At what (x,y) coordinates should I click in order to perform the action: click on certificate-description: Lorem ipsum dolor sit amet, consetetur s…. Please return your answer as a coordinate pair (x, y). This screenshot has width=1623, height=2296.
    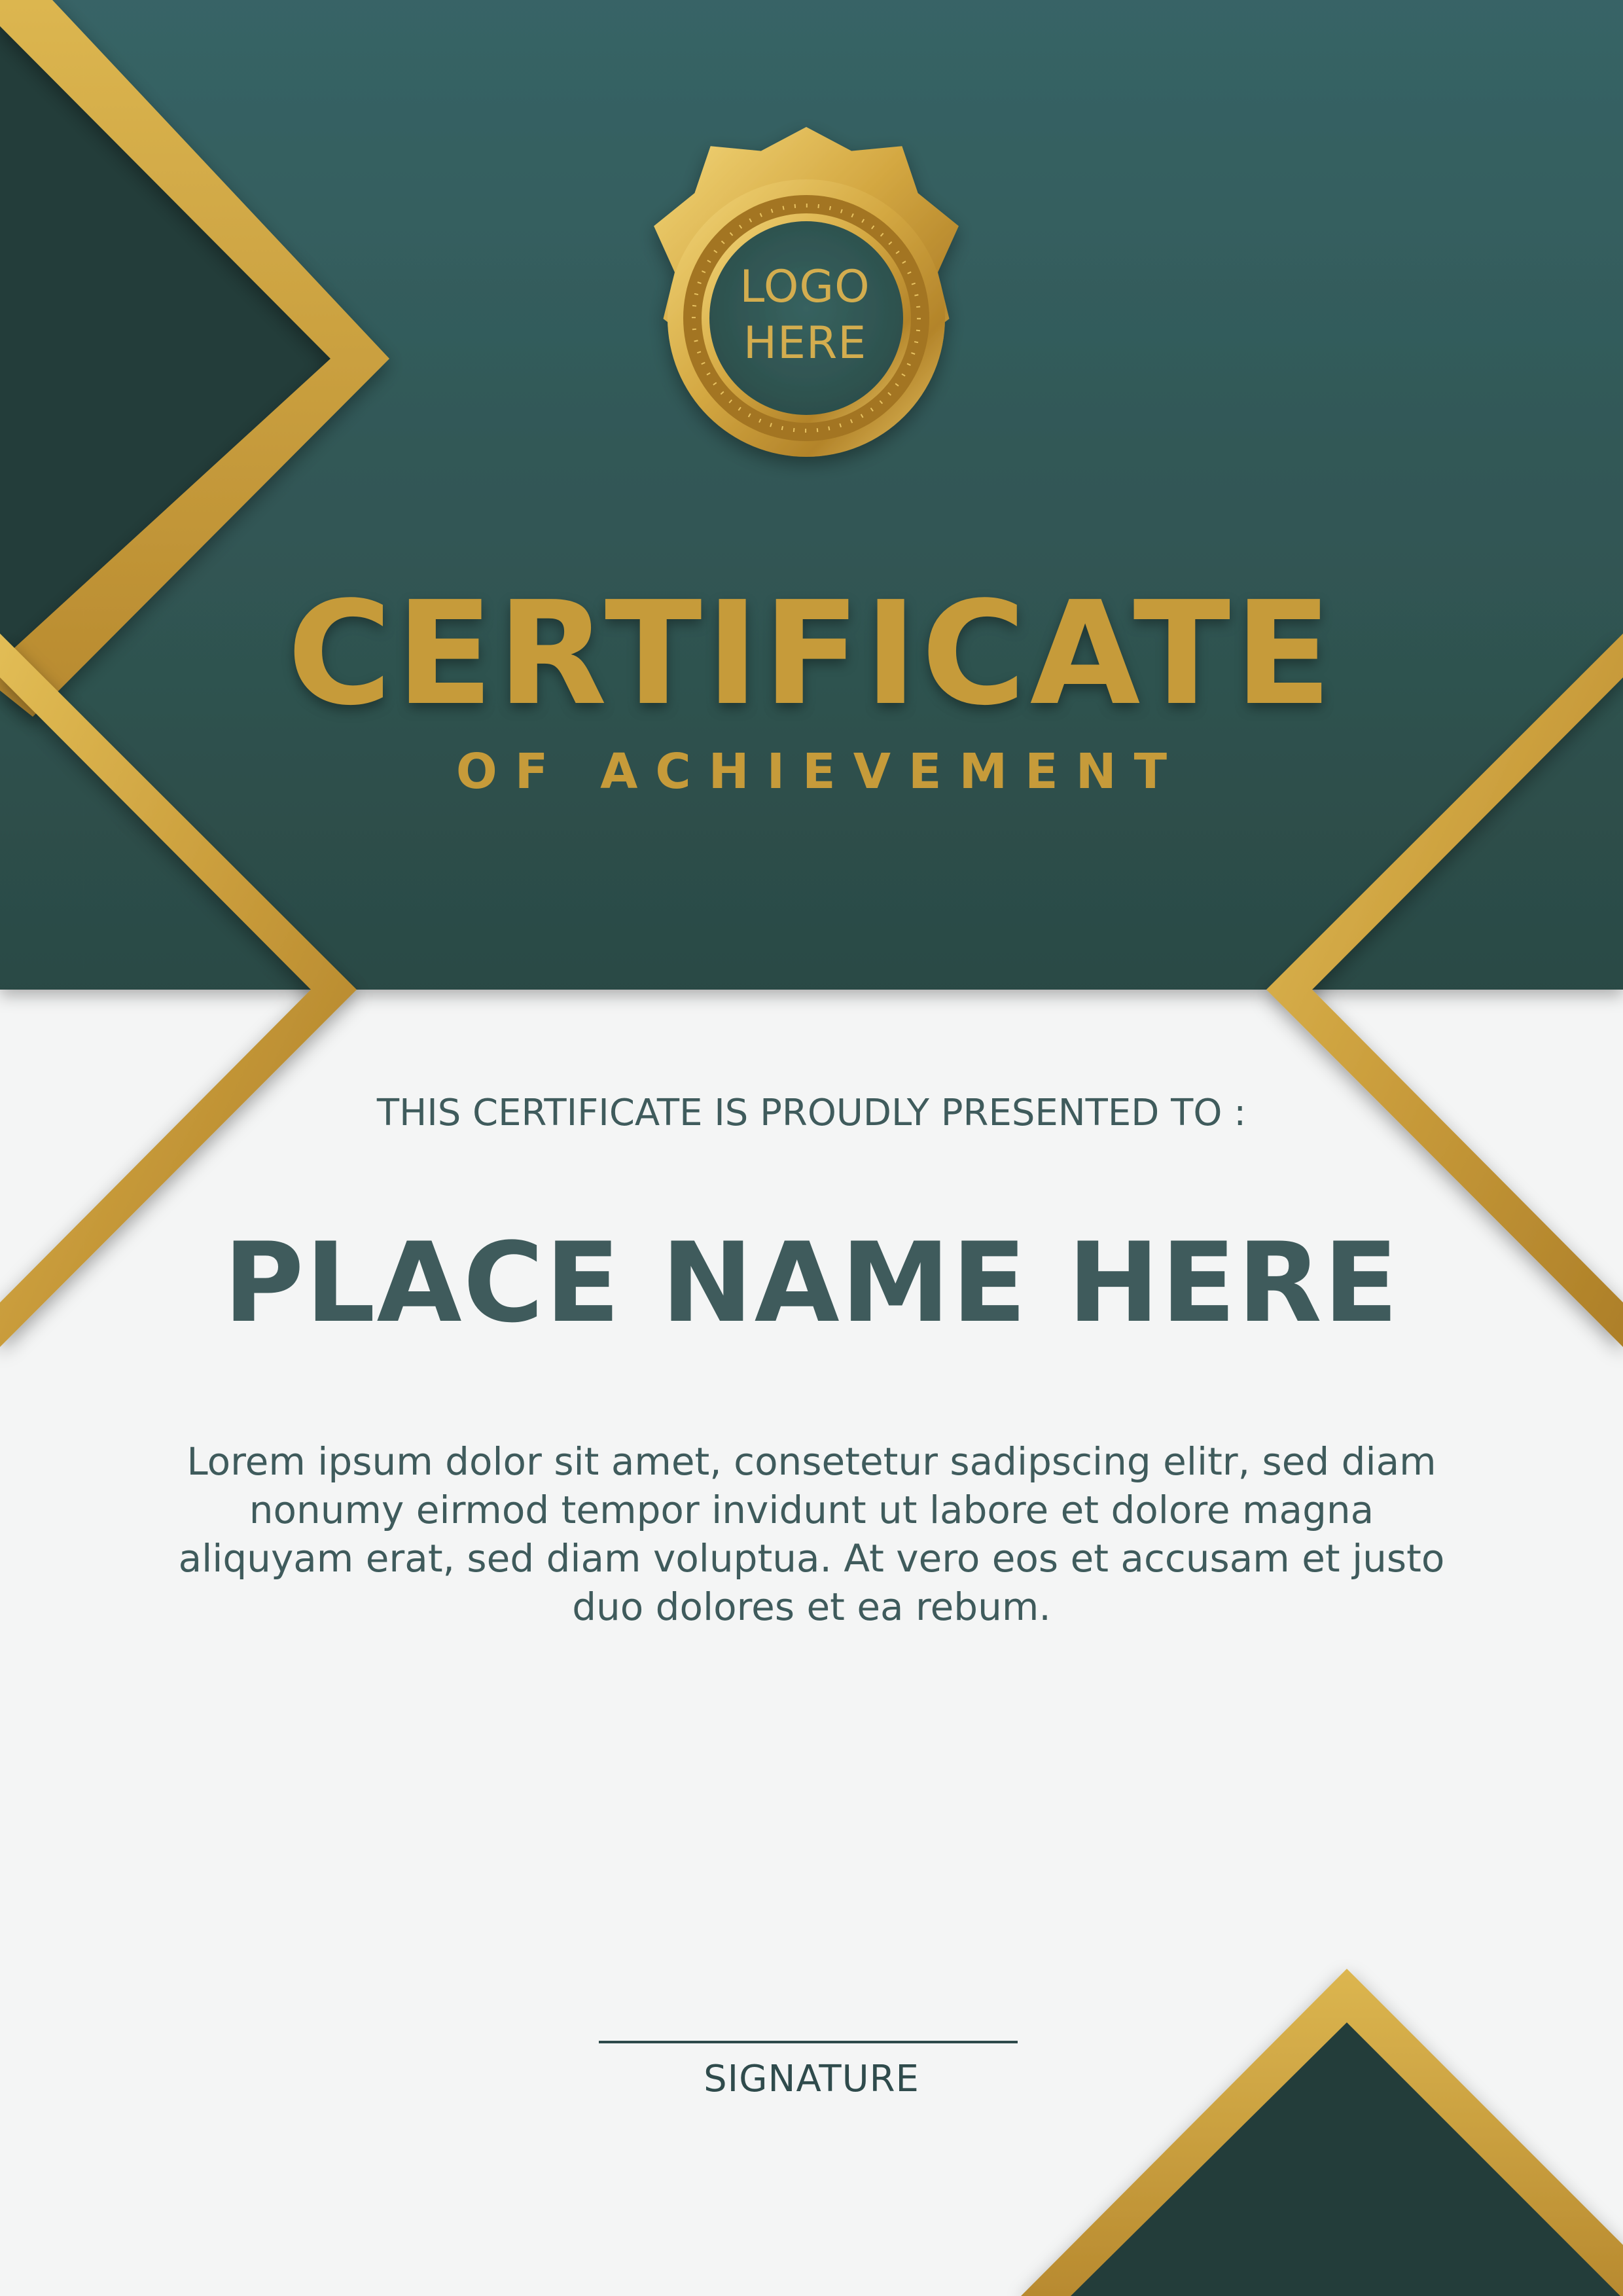
    Looking at the image, I should click on (811, 1534).